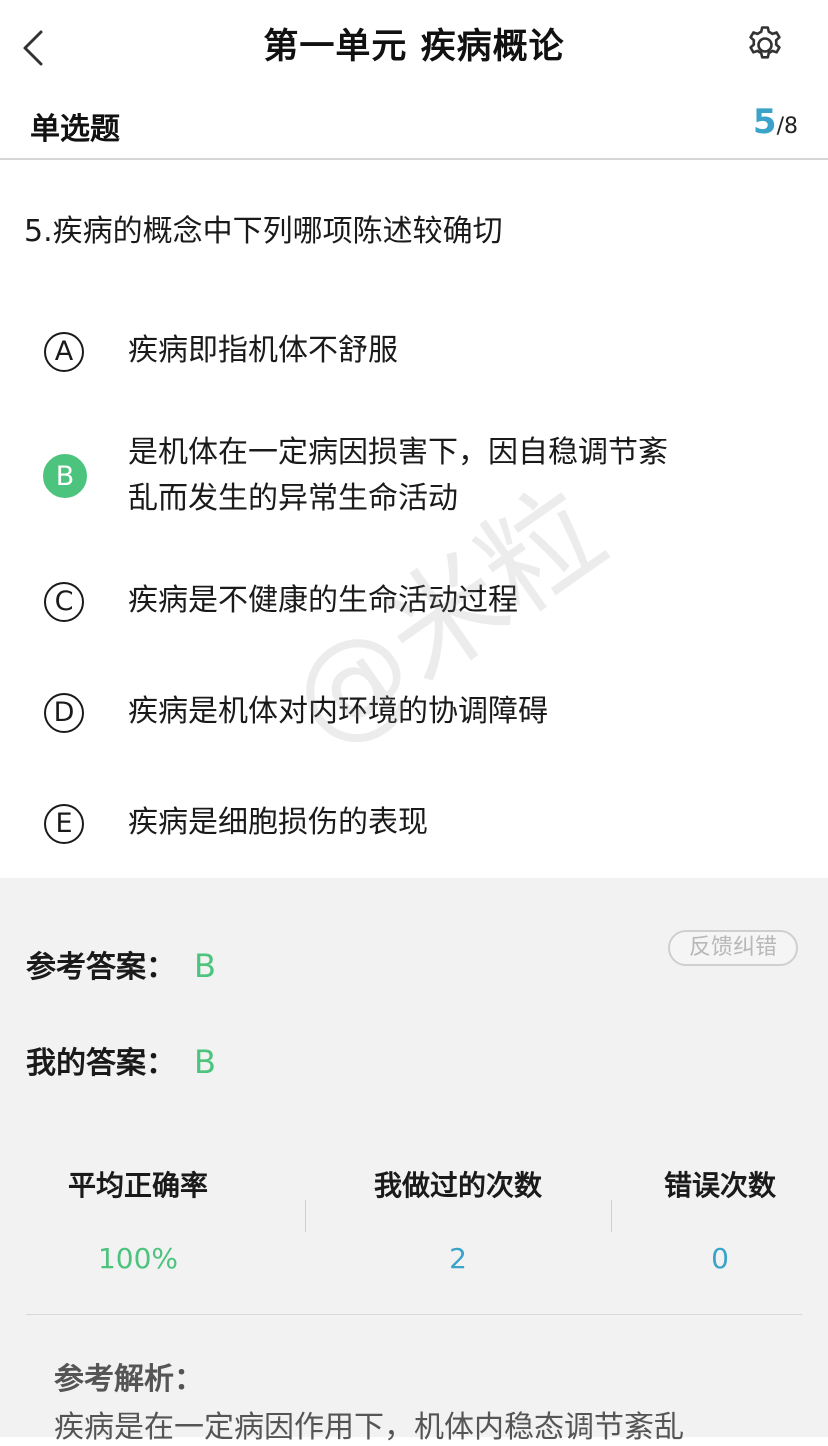 This screenshot has width=828, height=1446. I want to click on option-text: 是机体在一定病因损害下，因自稳调节紊 乱而发生的异常生命活动, so click(438, 476).